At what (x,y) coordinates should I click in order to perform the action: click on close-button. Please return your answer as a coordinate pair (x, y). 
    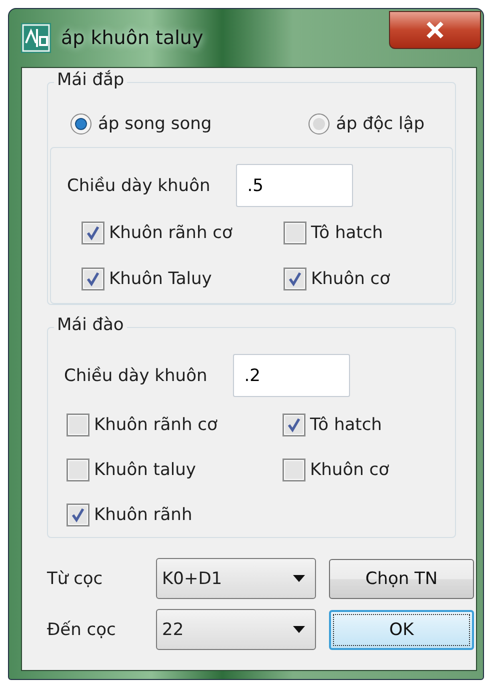
    Looking at the image, I should click on (435, 30).